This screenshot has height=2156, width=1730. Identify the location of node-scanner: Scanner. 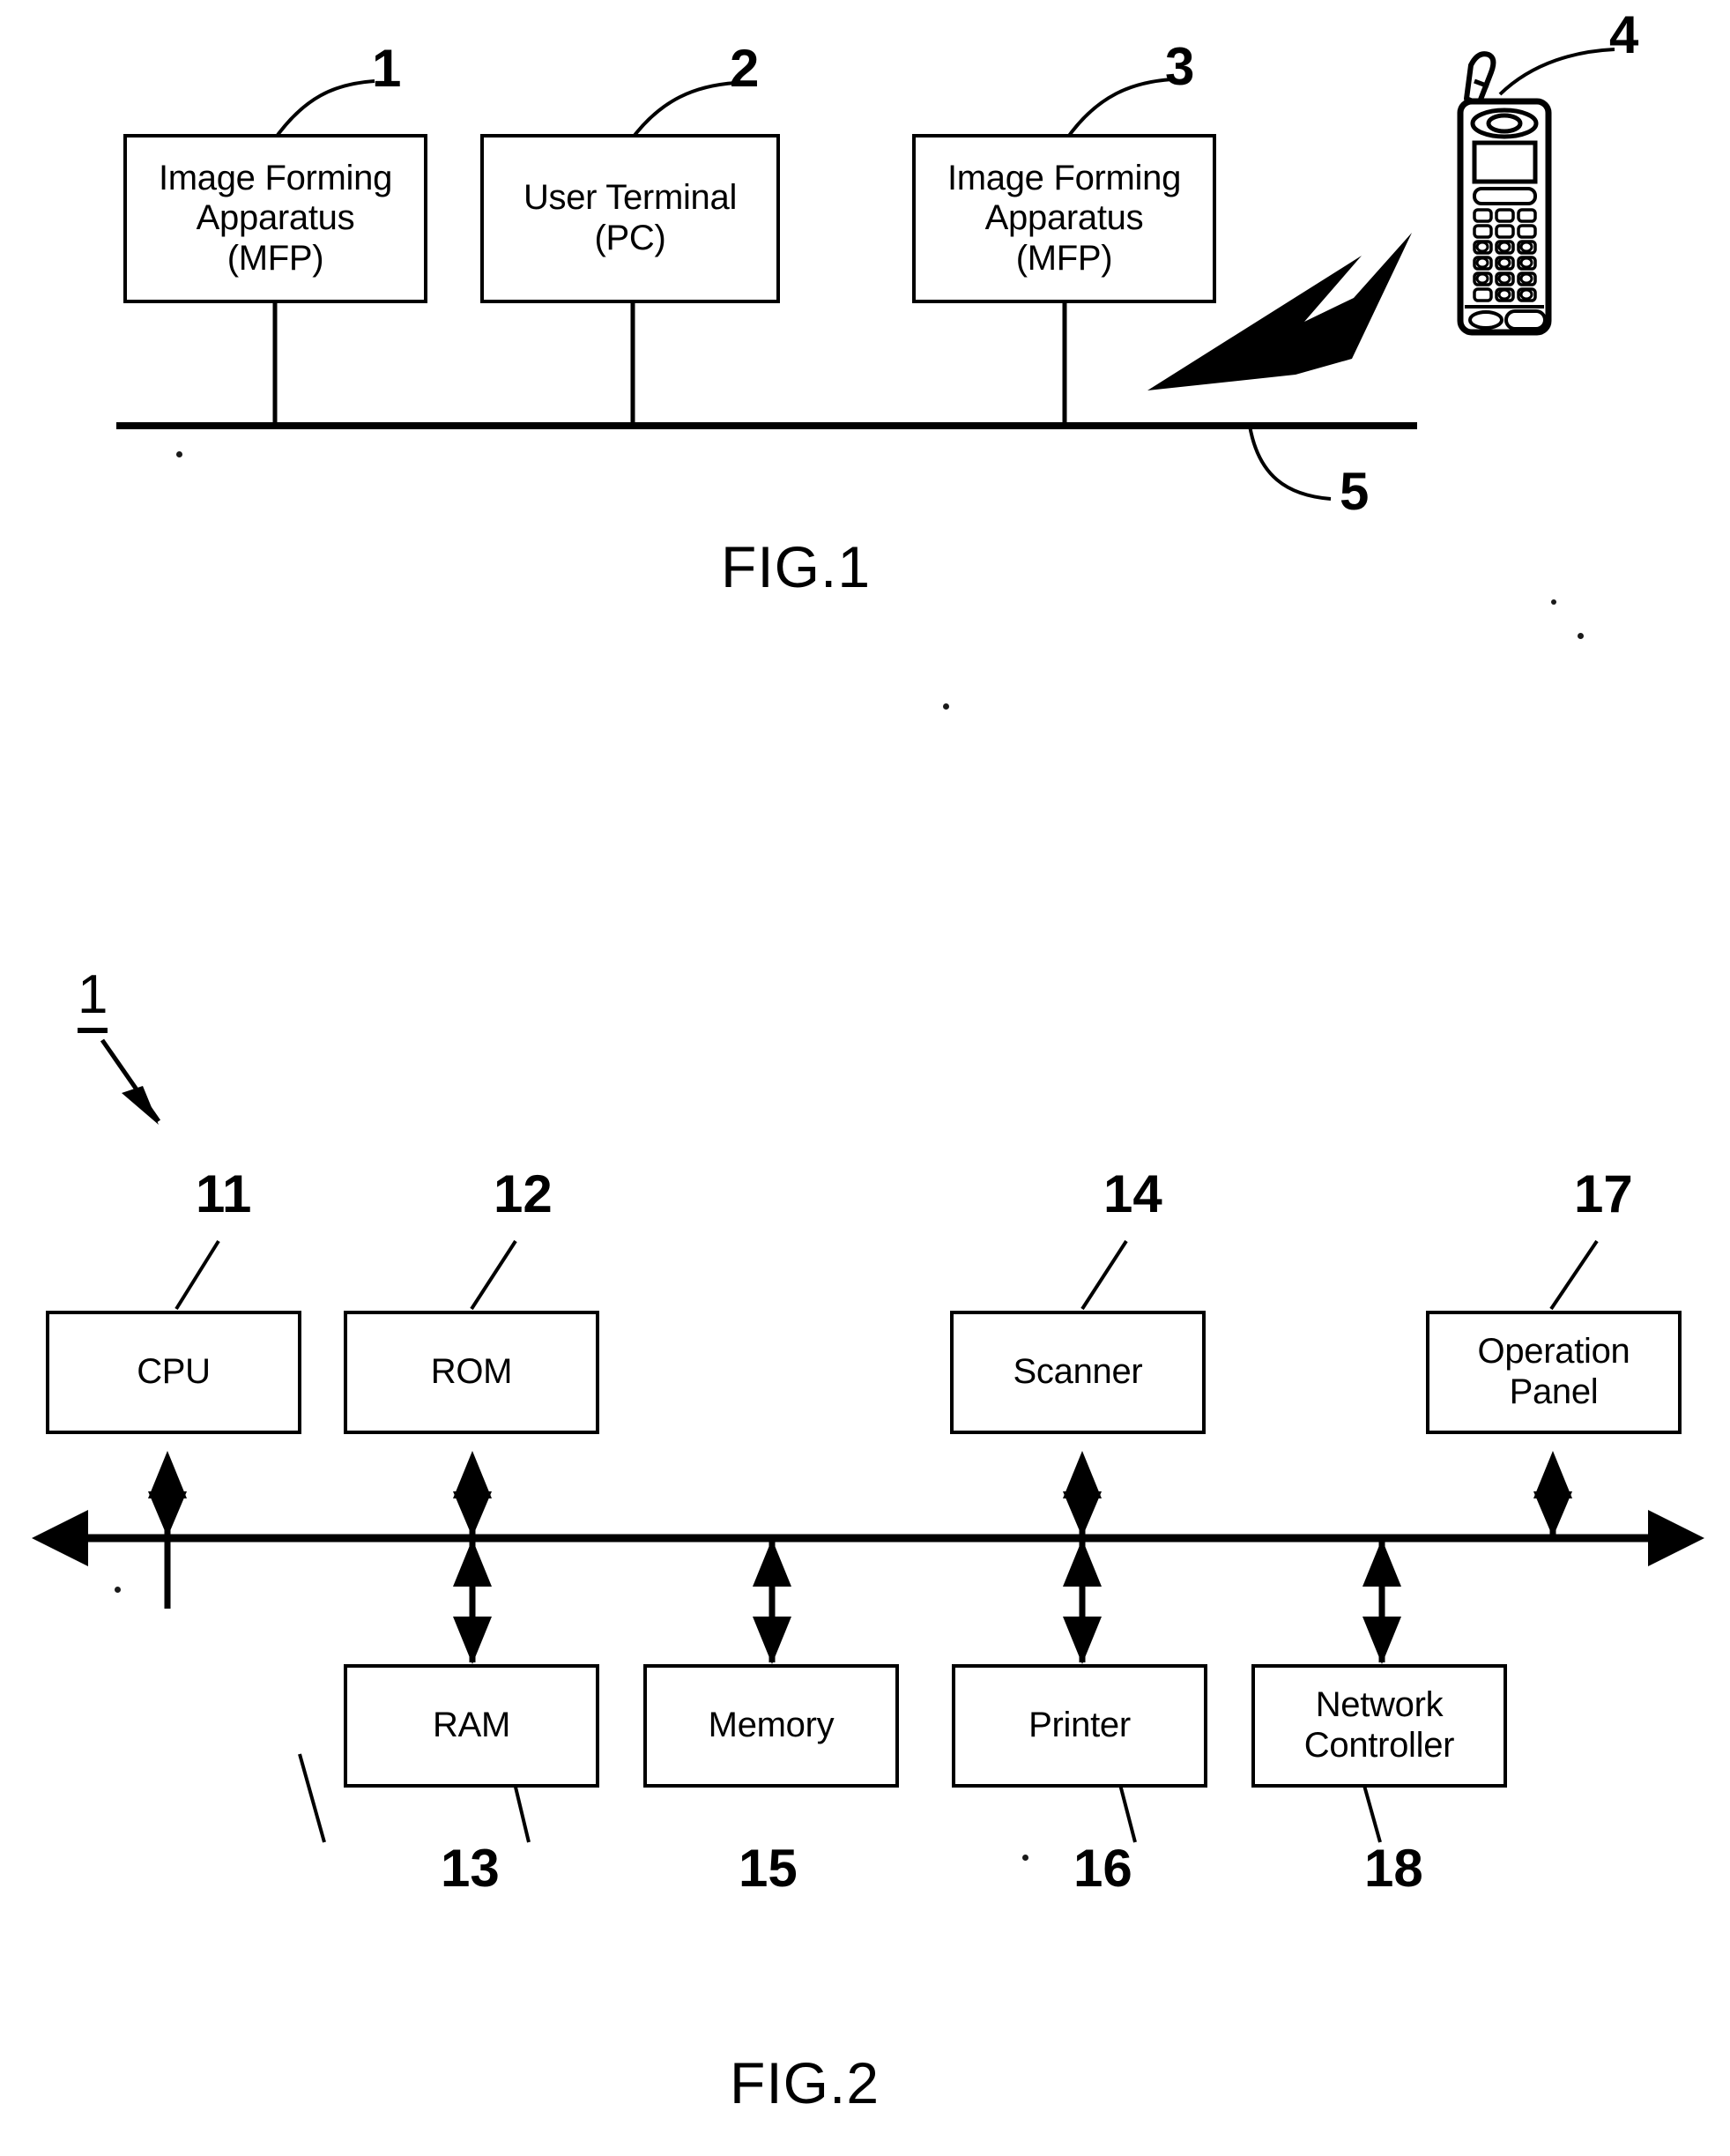
(1078, 1372).